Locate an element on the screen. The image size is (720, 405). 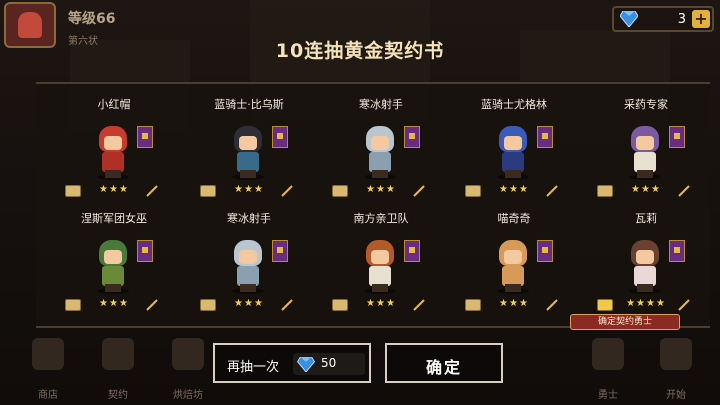
gem-count: 3 is located at coordinates (681, 19).